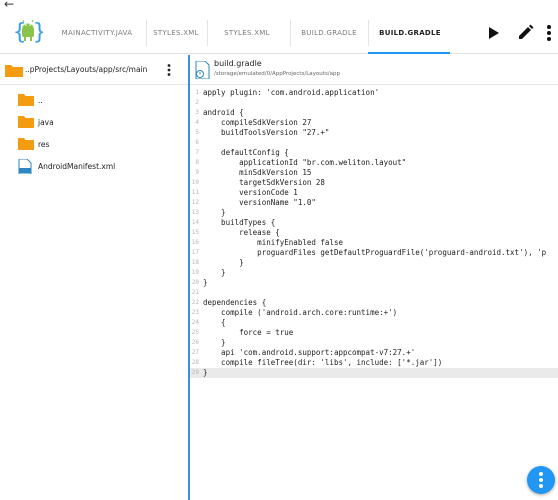 This screenshot has height=500, width=558. I want to click on code-text: buildToolsVersion "27.+", so click(266, 132).